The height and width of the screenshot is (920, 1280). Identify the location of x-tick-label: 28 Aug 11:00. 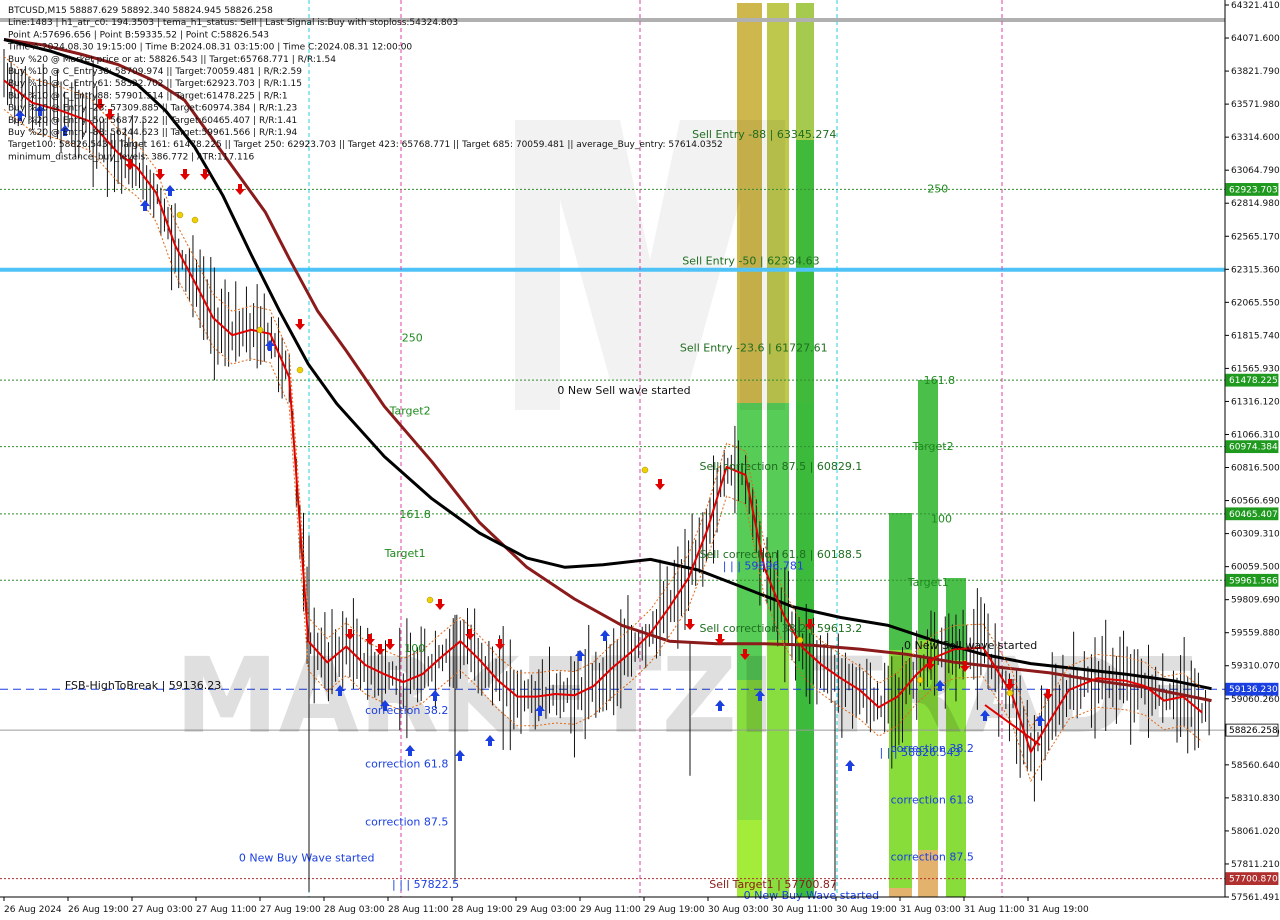
(418, 910).